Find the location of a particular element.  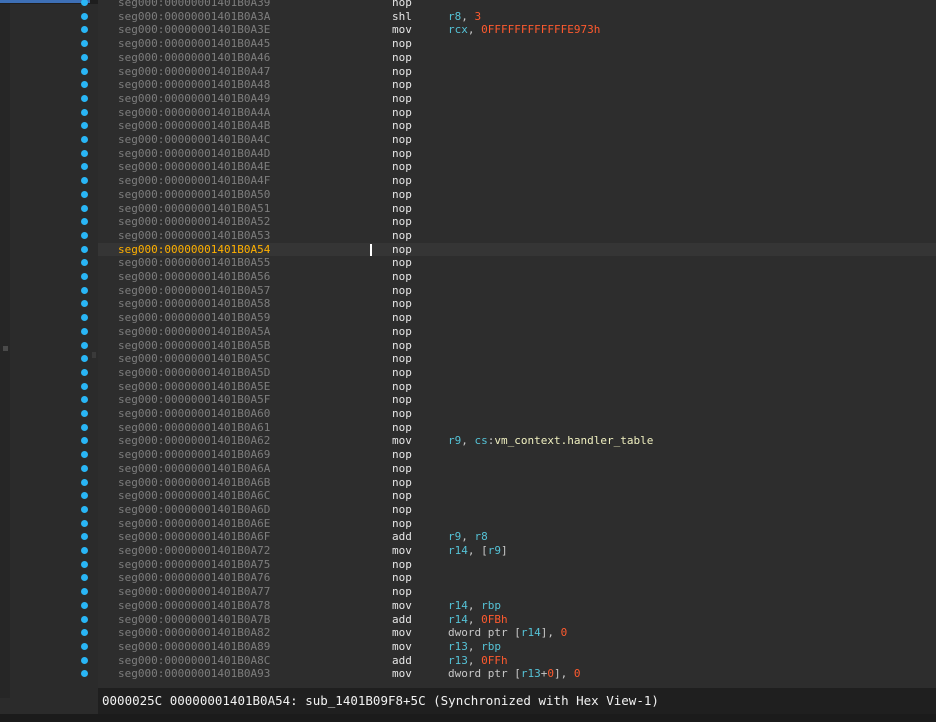

listing-row: seg000:00000001401B0A6C nop is located at coordinates (508, 496).